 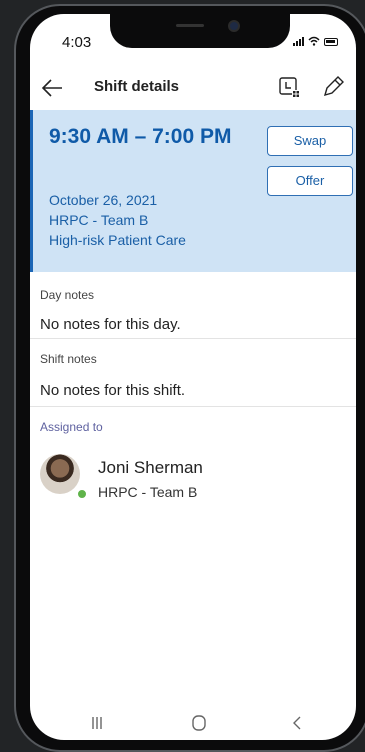 I want to click on status-time: 4:03, so click(x=77, y=42).